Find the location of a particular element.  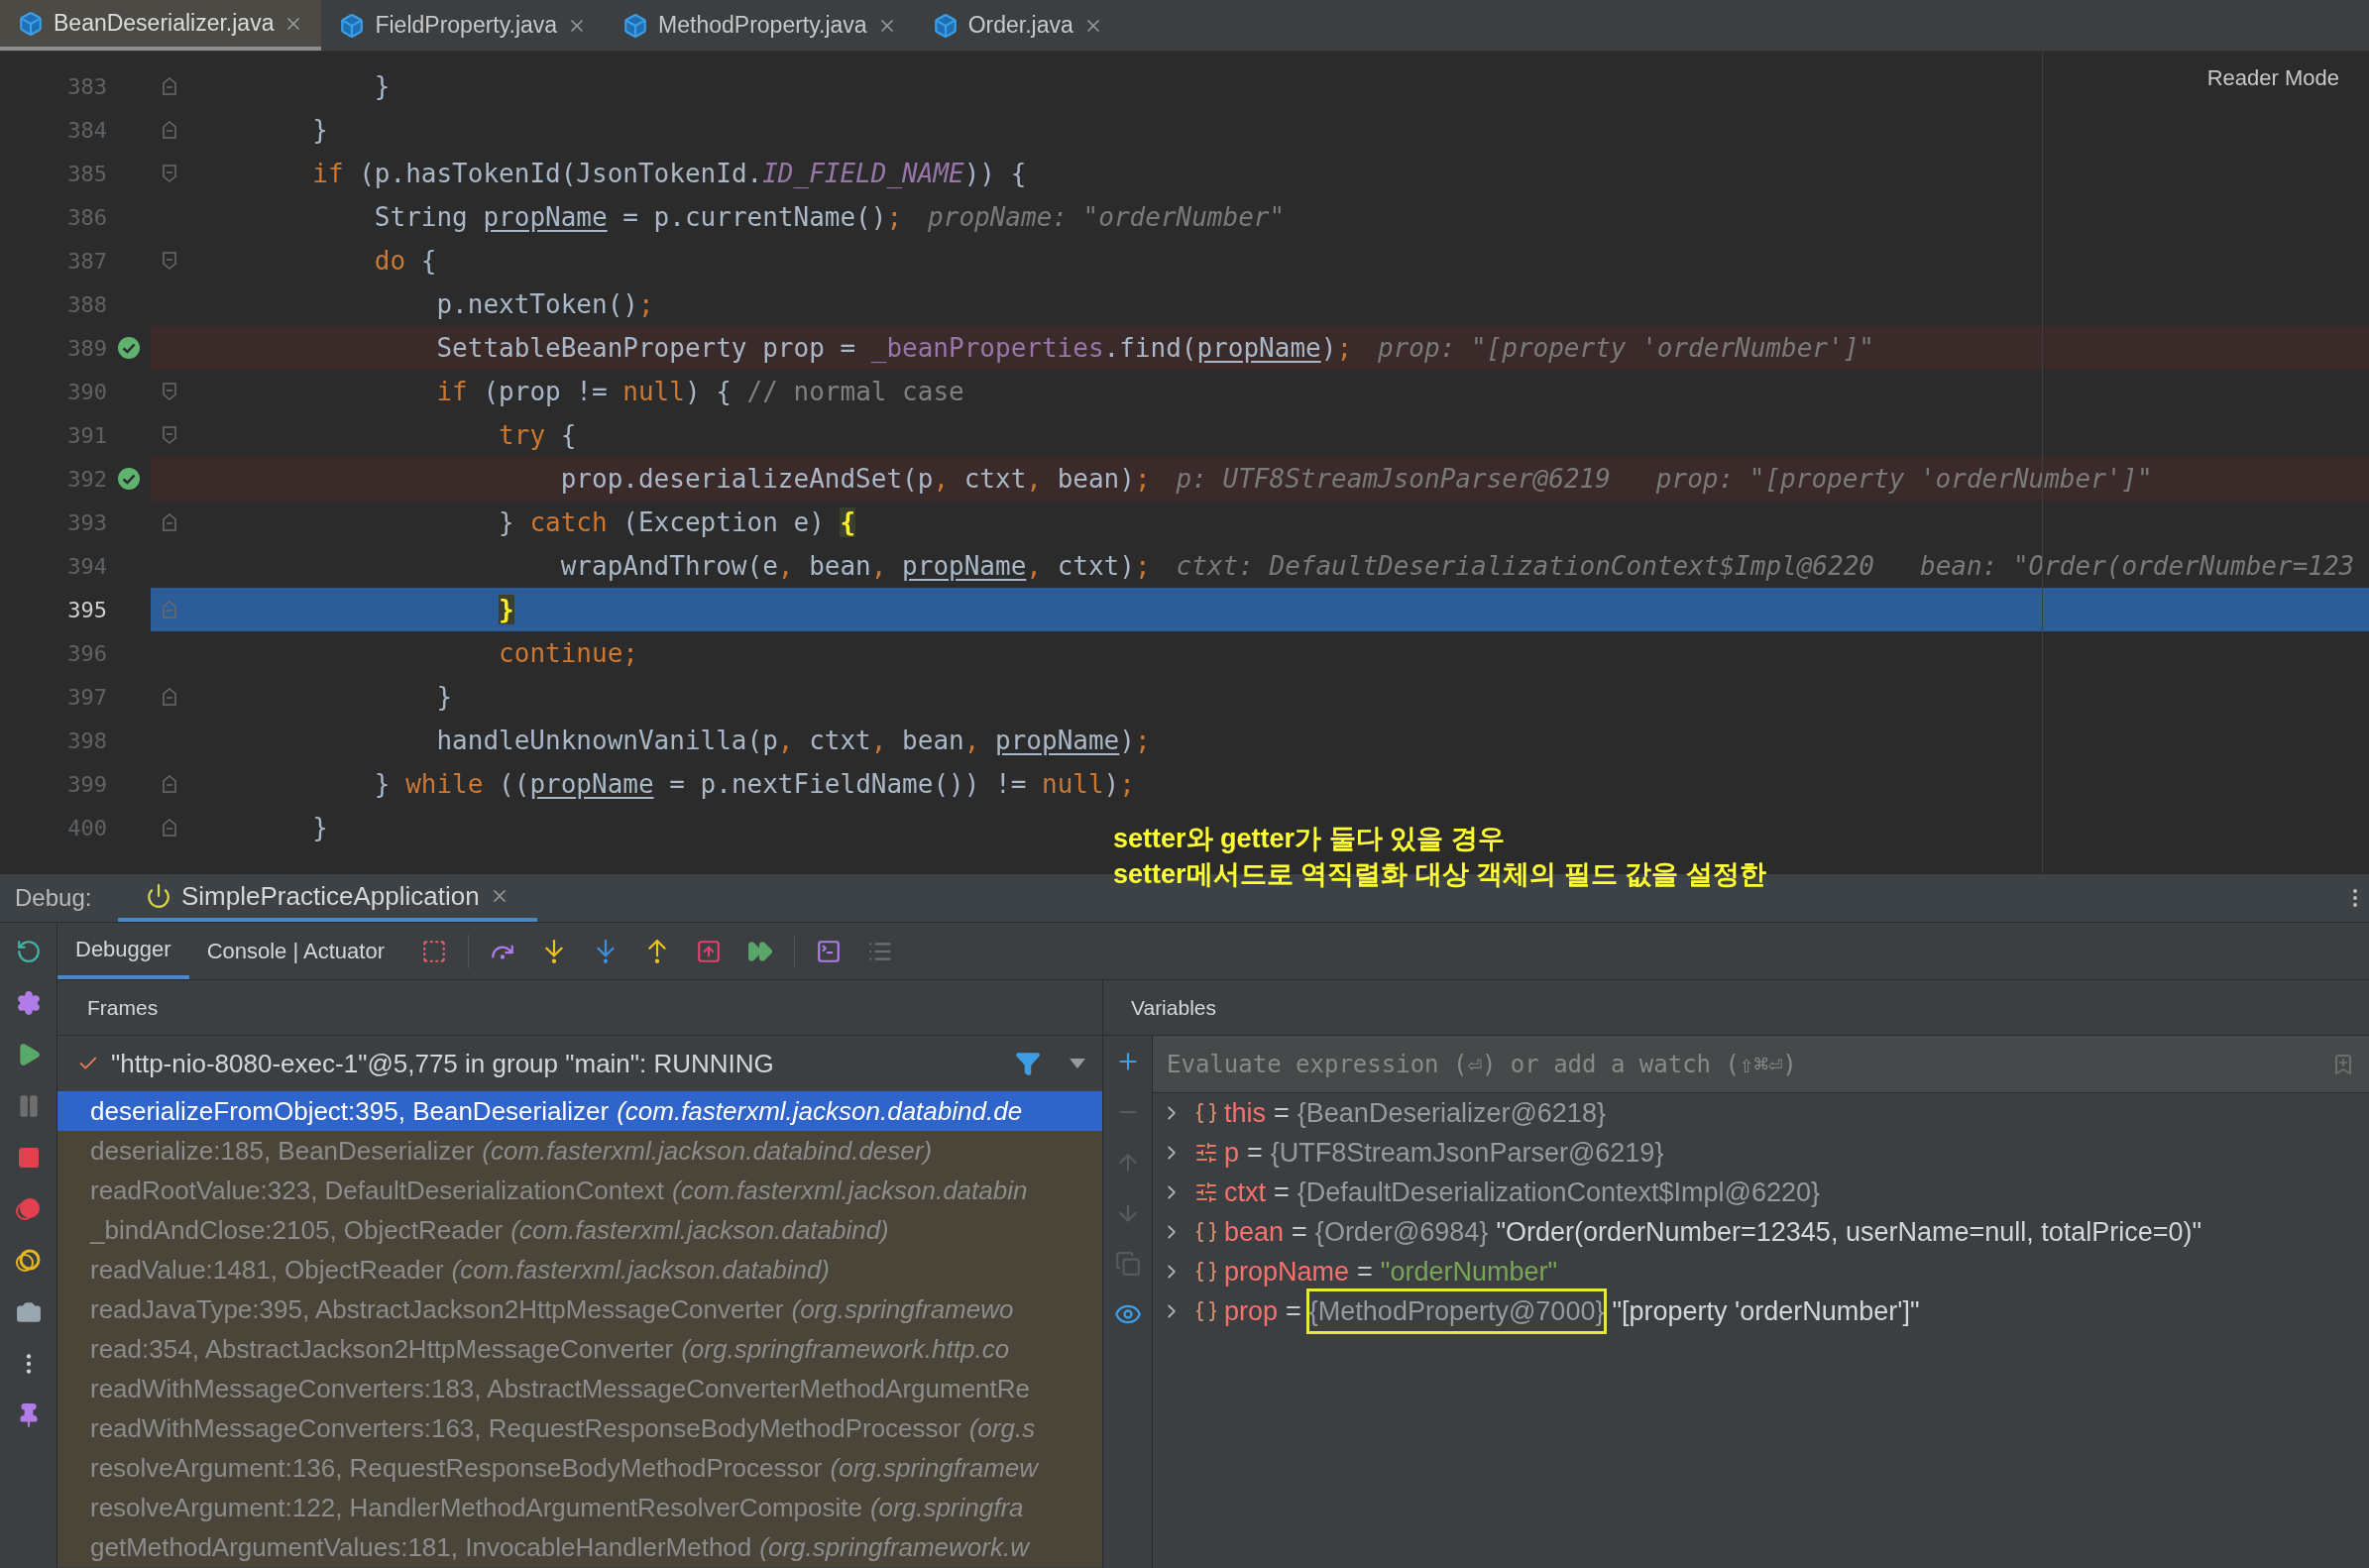

variable-detail: "[property 'orderNumber']" is located at coordinates (1766, 1311).